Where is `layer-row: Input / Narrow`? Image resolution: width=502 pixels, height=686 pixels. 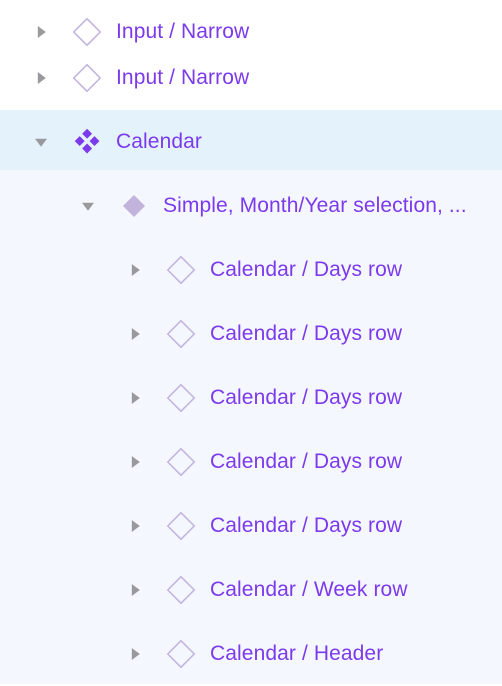 layer-row: Input / Narrow is located at coordinates (251, 78).